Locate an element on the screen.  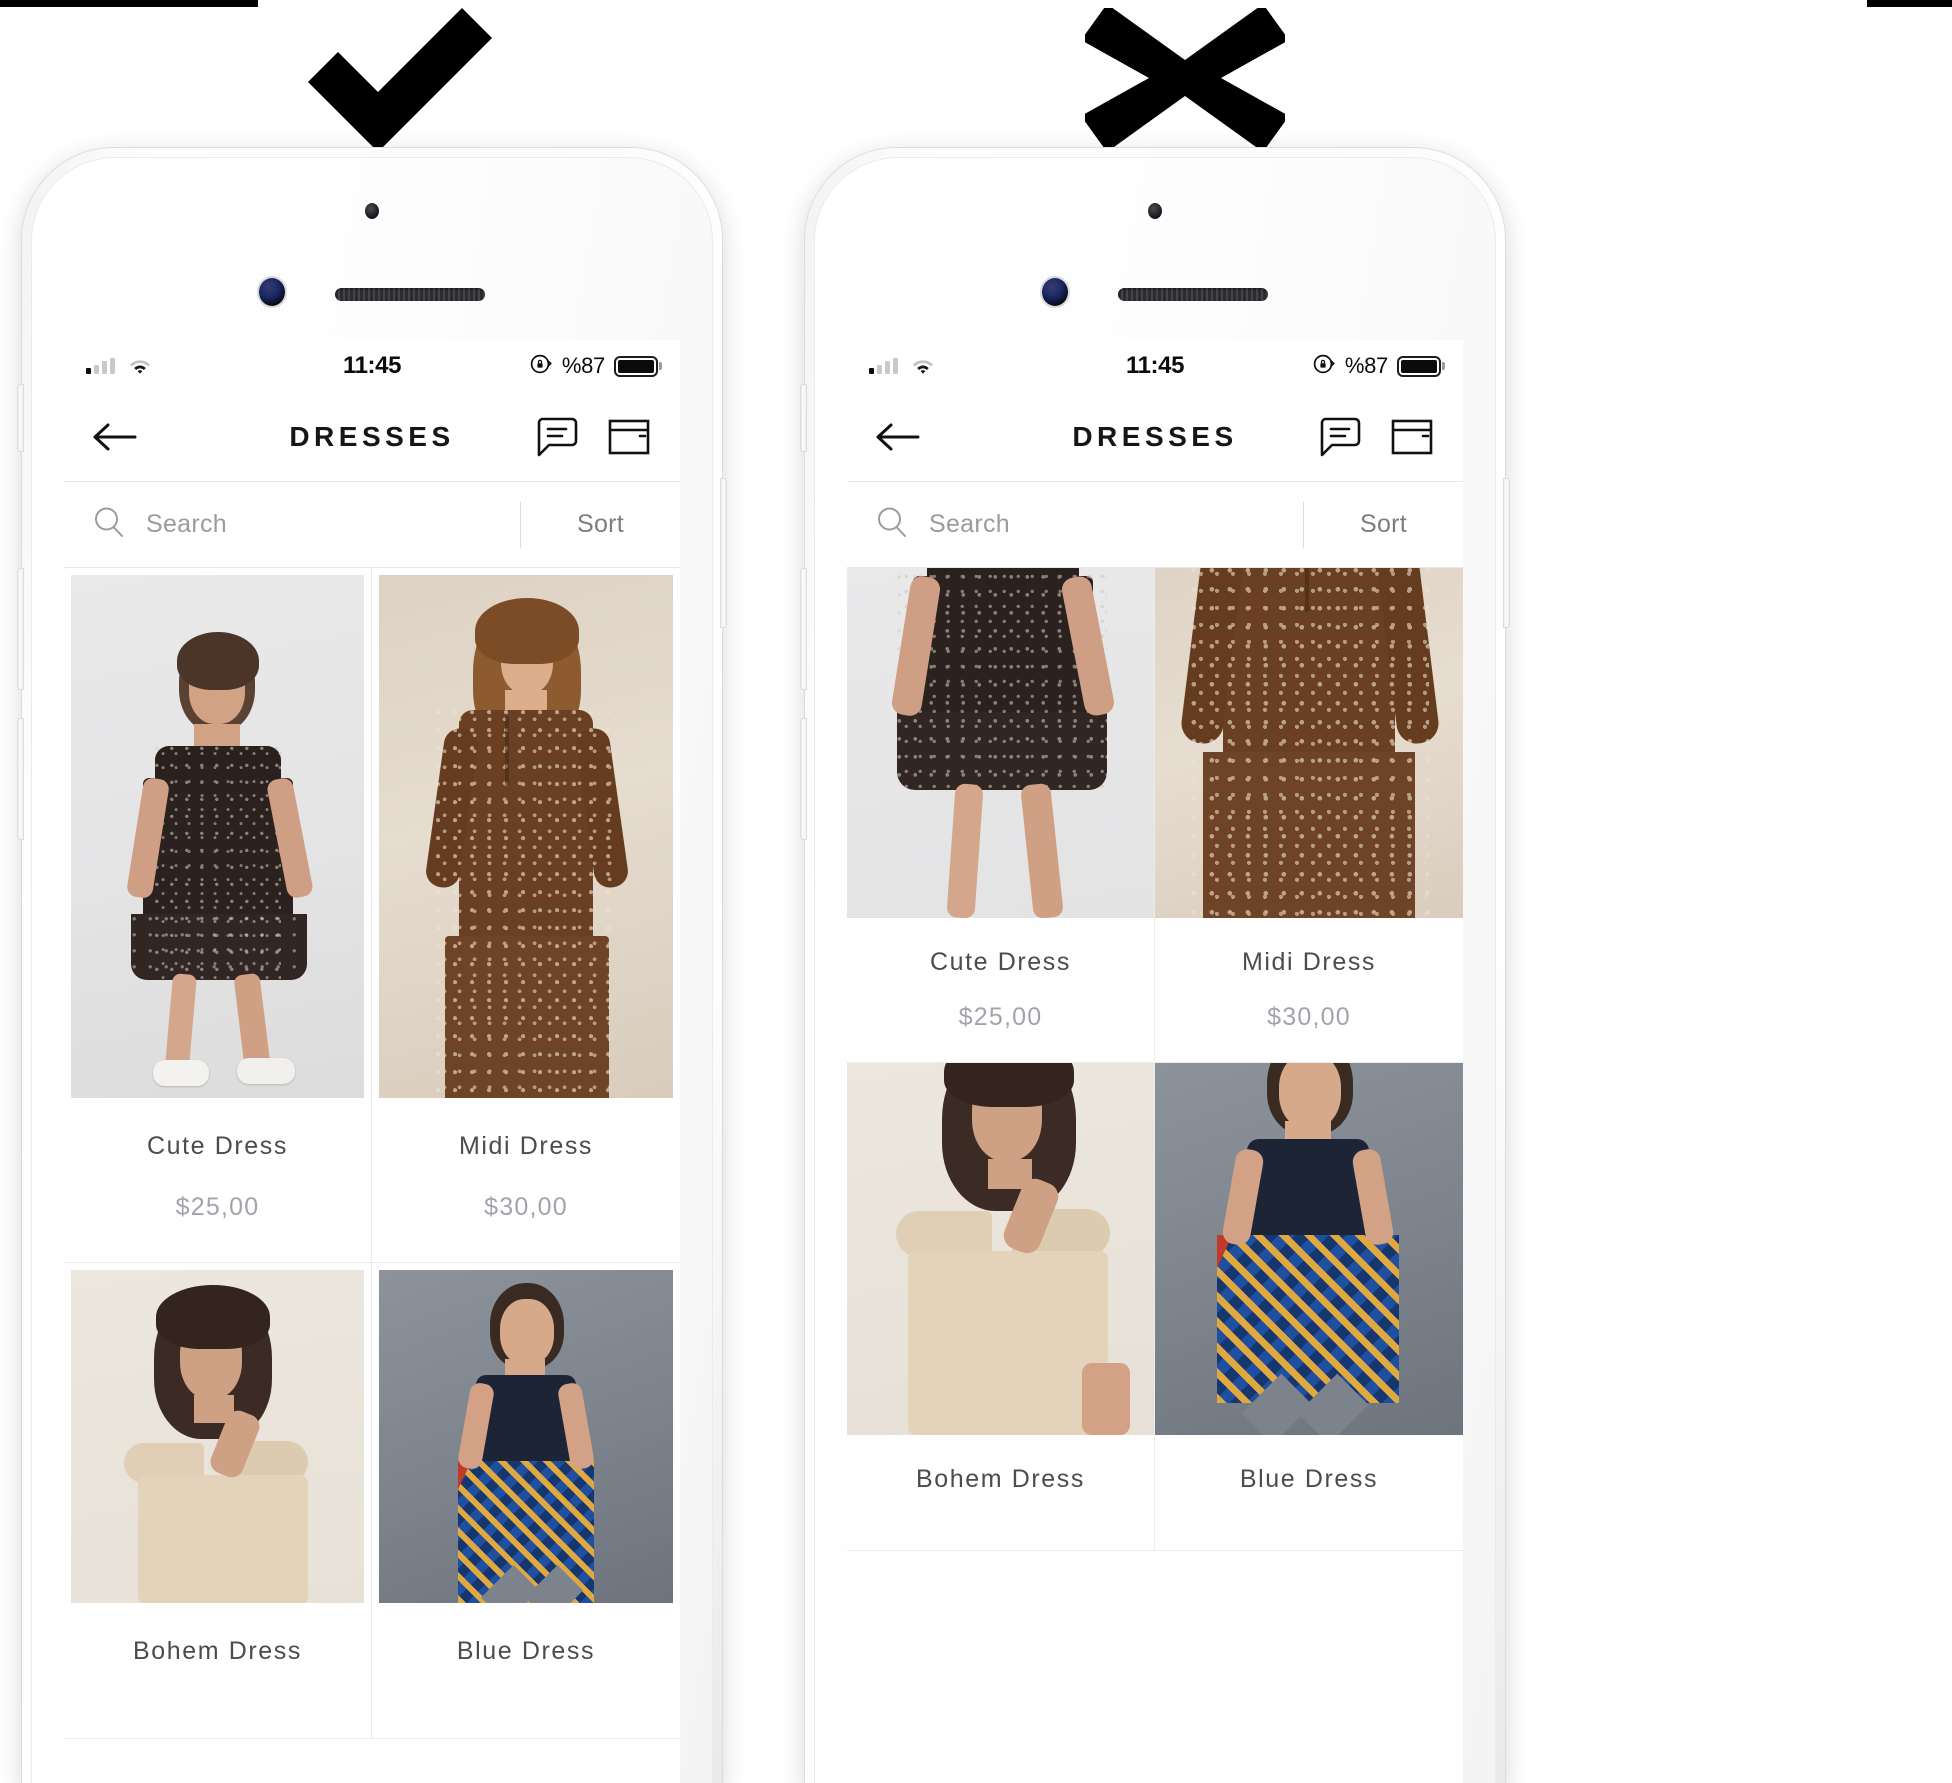
cross-icon is located at coordinates (1185, 78).